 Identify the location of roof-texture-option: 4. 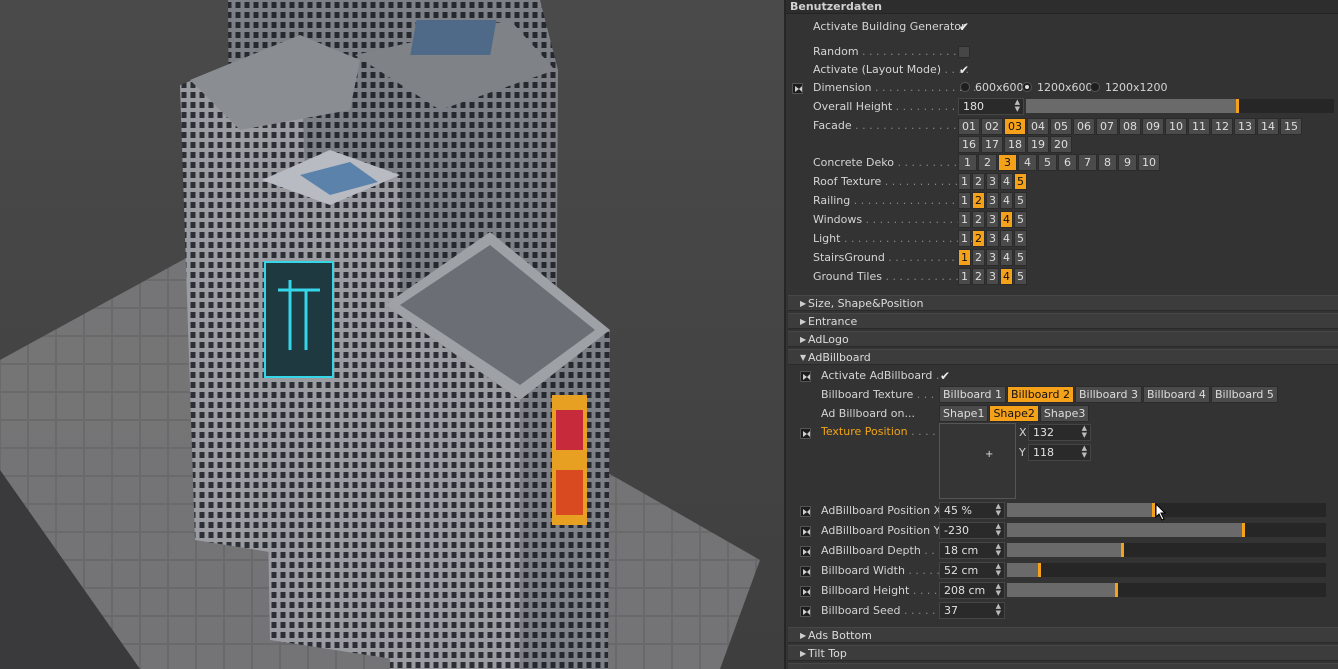
(1006, 181).